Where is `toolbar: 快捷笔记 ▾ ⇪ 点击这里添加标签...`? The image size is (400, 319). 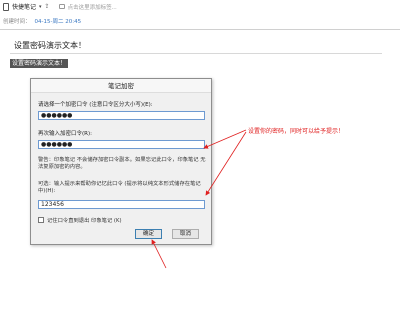
toolbar: 快捷笔记 ▾ ⇪ 点击这里添加标签... is located at coordinates (200, 6).